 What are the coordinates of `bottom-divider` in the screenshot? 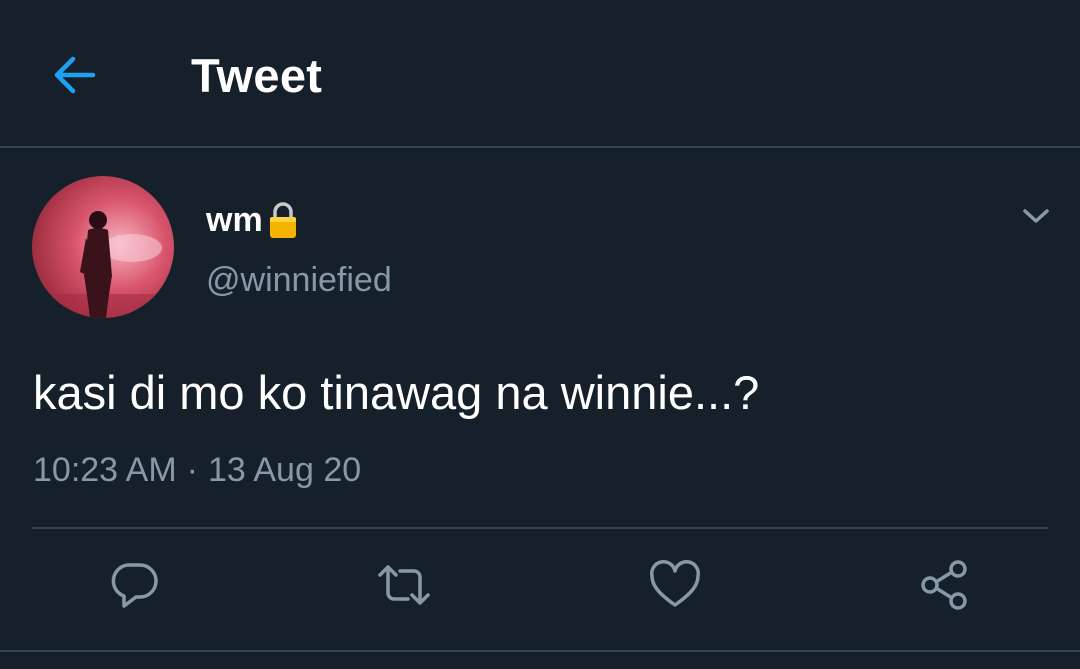 It's located at (540, 651).